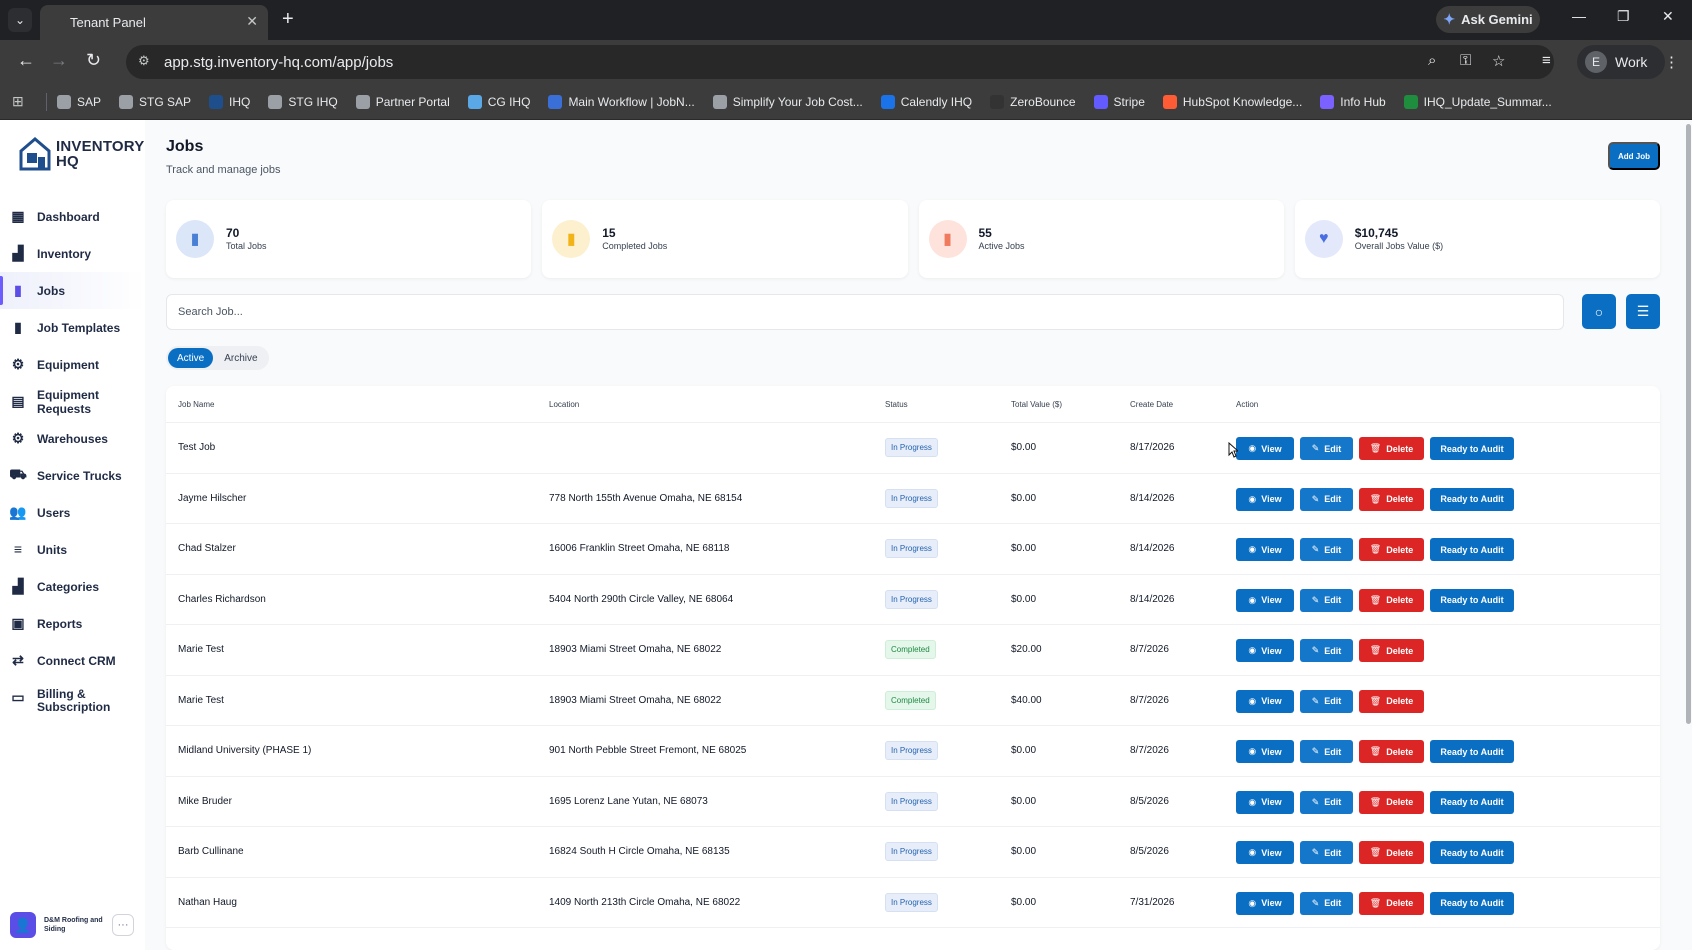  What do you see at coordinates (212, 498) in the screenshot?
I see `job-name: Jayme Hilscher` at bounding box center [212, 498].